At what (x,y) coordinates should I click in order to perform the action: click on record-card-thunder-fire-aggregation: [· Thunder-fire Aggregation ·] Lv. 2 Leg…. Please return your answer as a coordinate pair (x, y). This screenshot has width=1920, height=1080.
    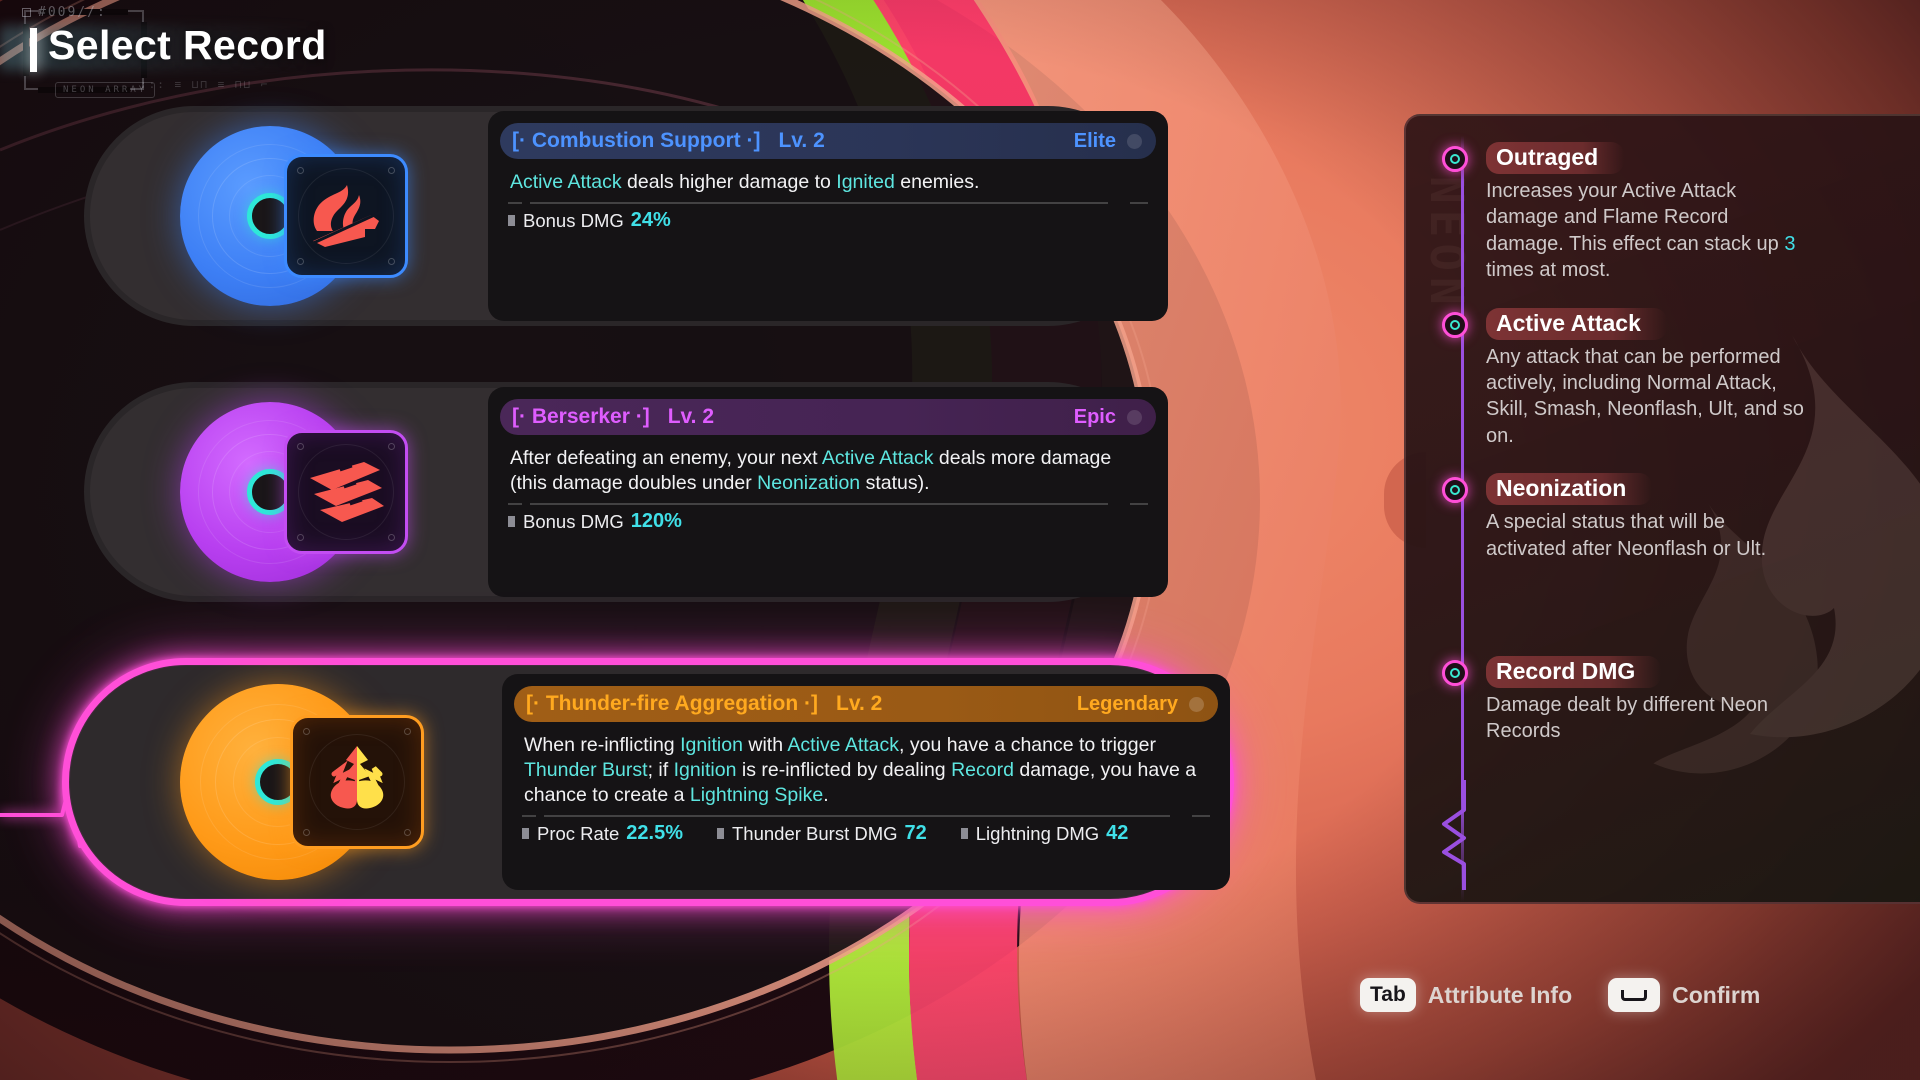
    Looking at the image, I should click on (648, 782).